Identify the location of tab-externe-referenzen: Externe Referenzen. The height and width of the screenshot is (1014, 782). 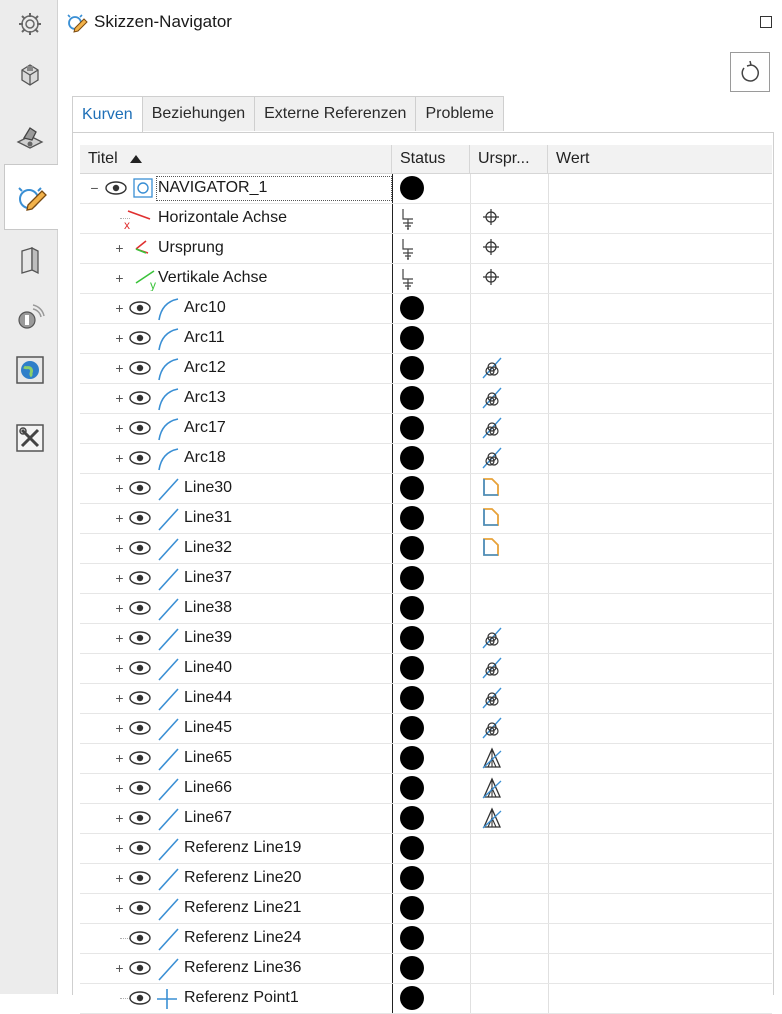
(335, 113).